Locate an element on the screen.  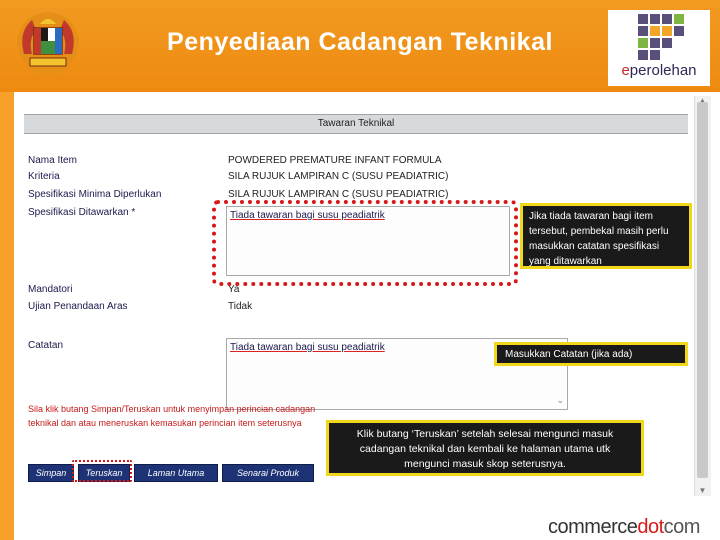
scroll-thumb is located at coordinates (702, 290).